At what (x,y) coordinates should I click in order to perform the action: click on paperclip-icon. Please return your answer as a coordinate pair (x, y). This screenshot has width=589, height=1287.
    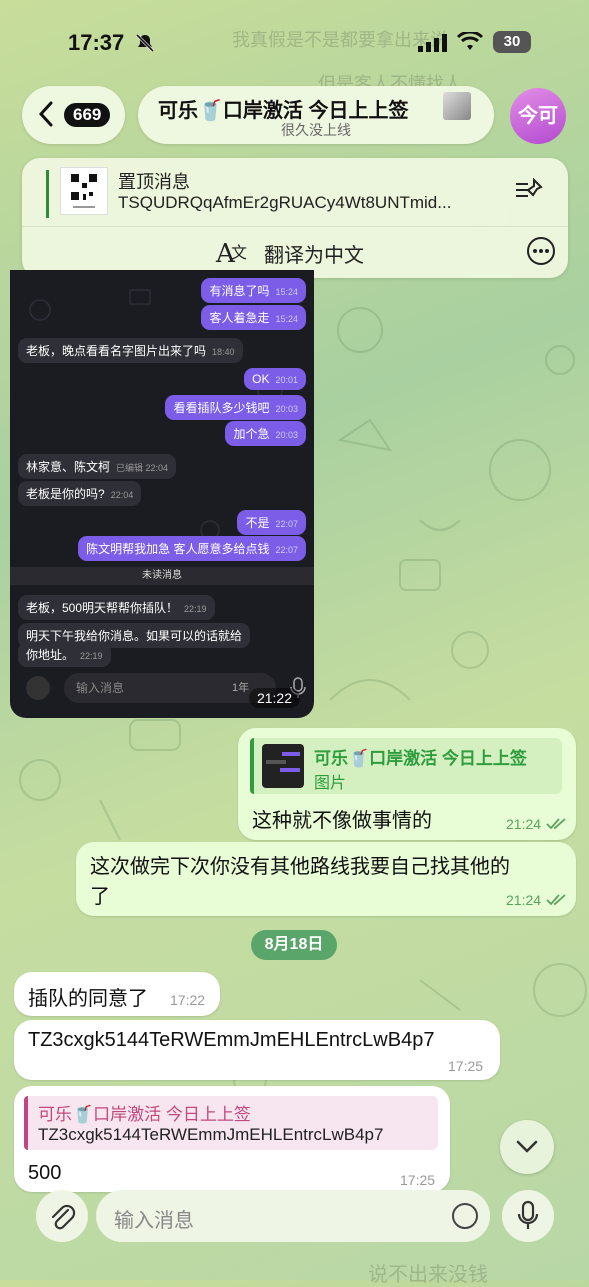
    Looking at the image, I should click on (63, 1217).